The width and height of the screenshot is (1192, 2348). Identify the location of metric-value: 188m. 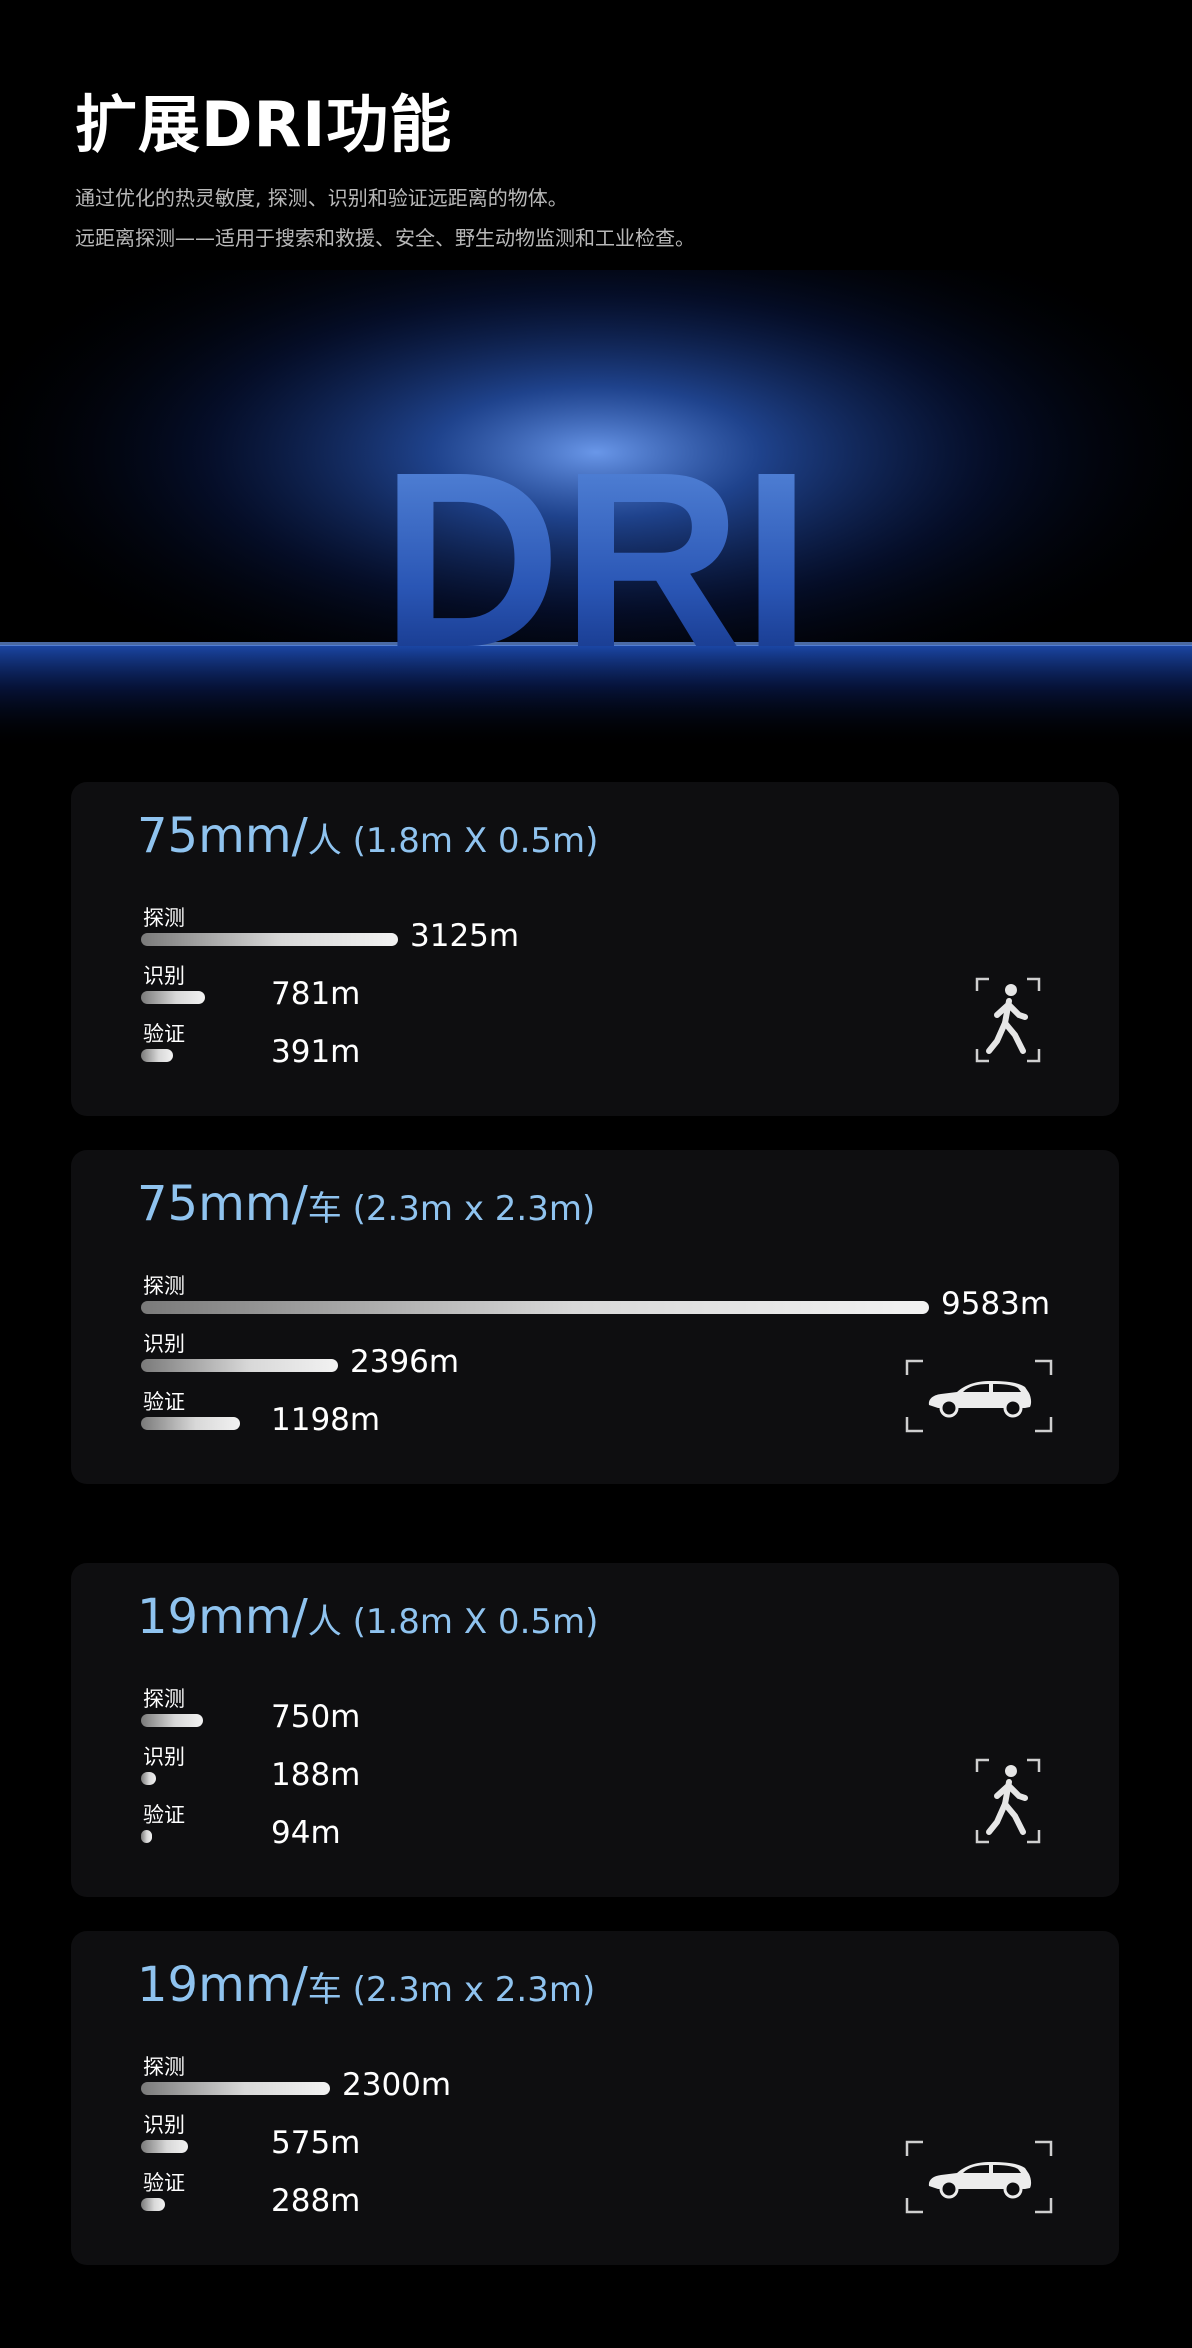
(316, 1775).